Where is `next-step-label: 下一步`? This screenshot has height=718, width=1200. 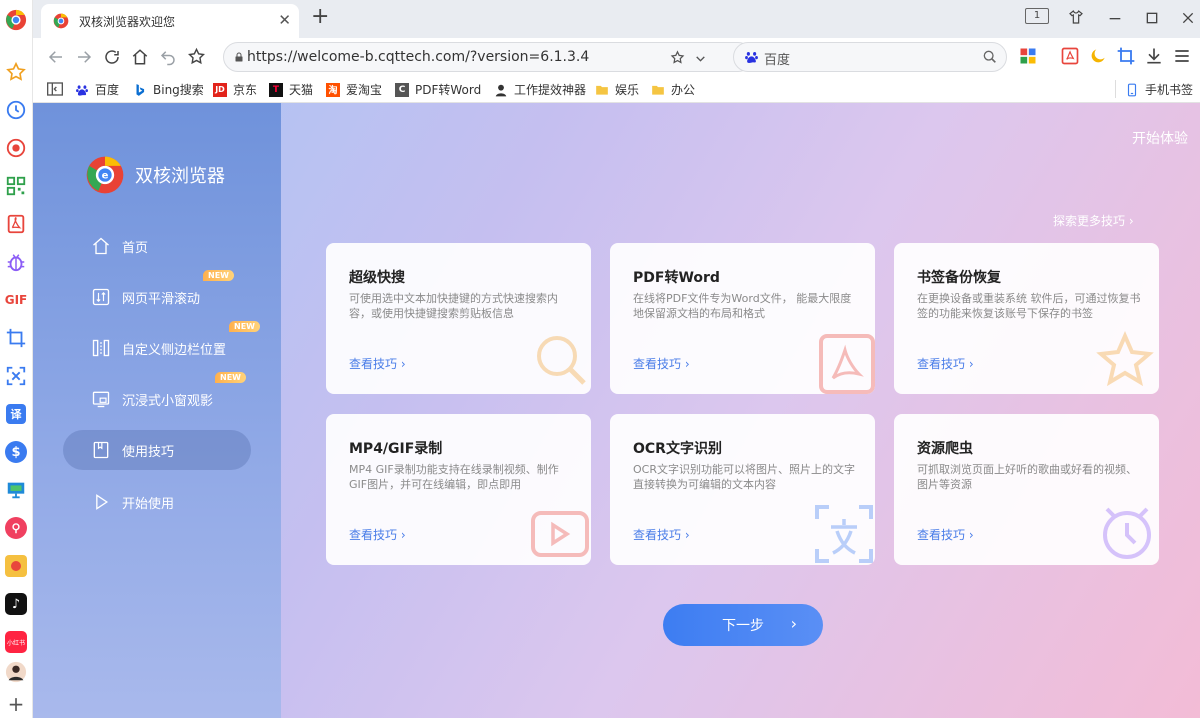 next-step-label: 下一步 is located at coordinates (743, 626).